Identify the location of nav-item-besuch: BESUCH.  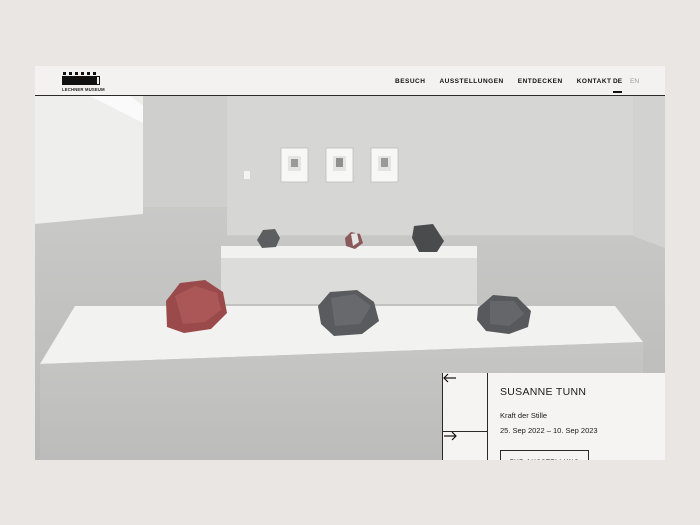
(410, 81).